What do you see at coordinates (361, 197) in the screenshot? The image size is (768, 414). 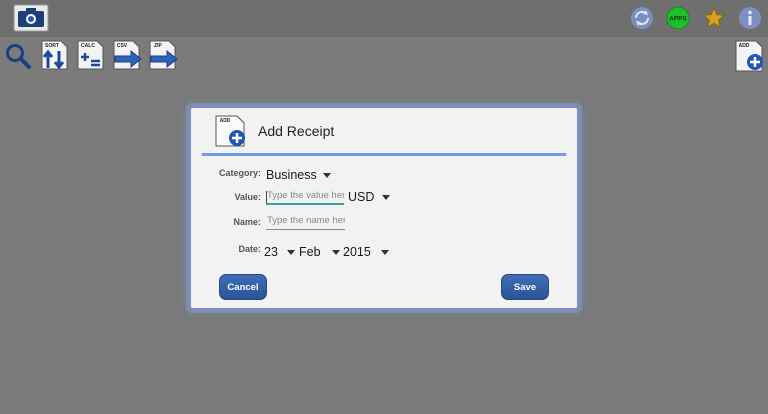 I see `currency-value: USD` at bounding box center [361, 197].